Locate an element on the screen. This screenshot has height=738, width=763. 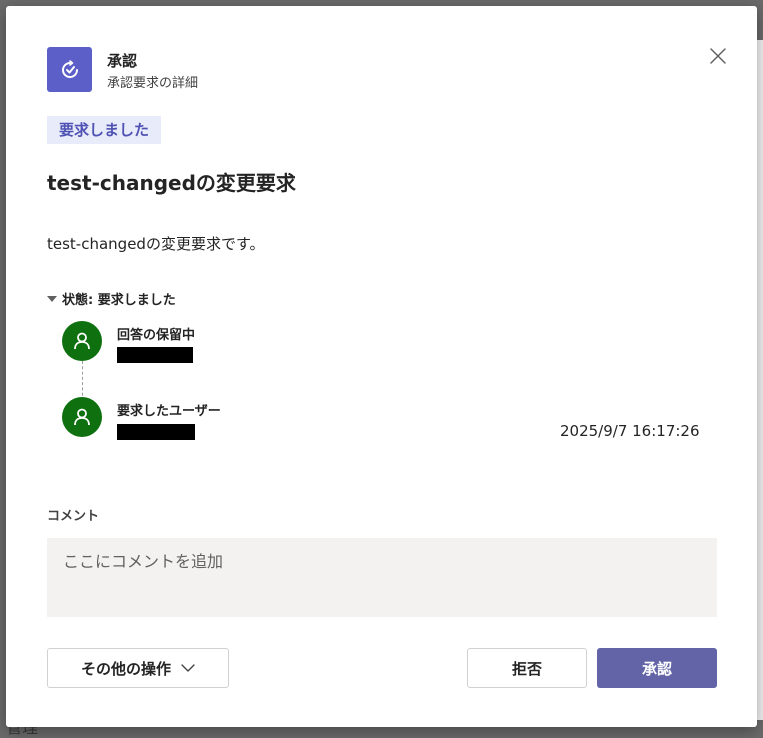
request-description: test-changedの変更要求です。 is located at coordinates (156, 244).